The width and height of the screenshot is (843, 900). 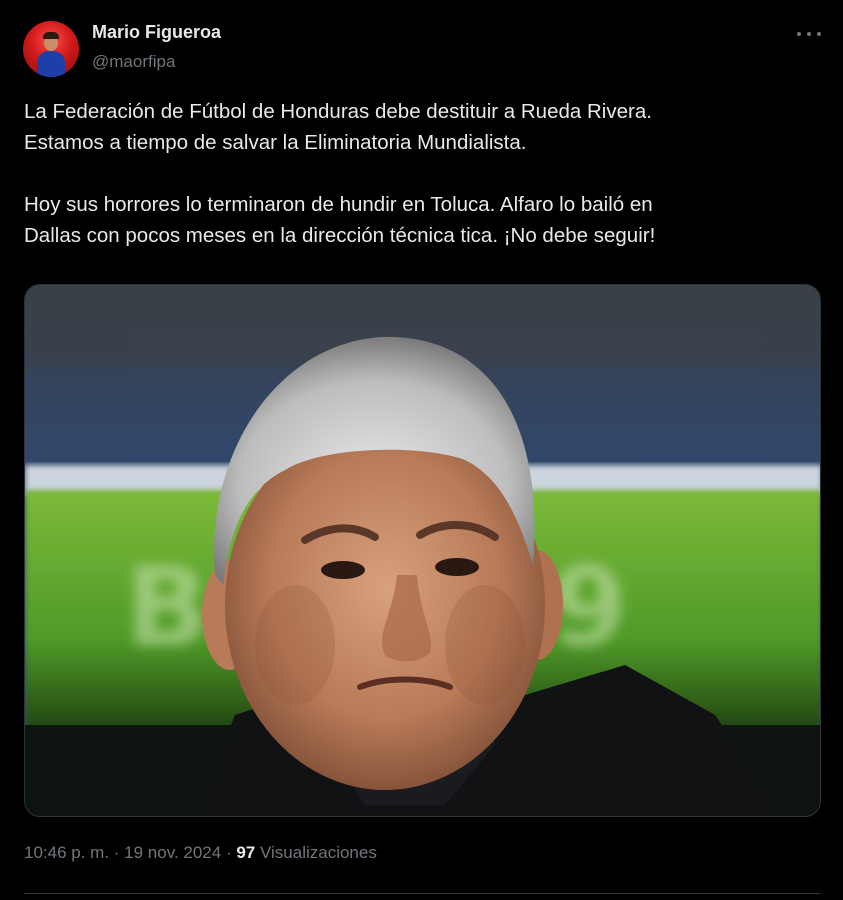 What do you see at coordinates (133, 62) in the screenshot?
I see `author-handle: @maorfipa` at bounding box center [133, 62].